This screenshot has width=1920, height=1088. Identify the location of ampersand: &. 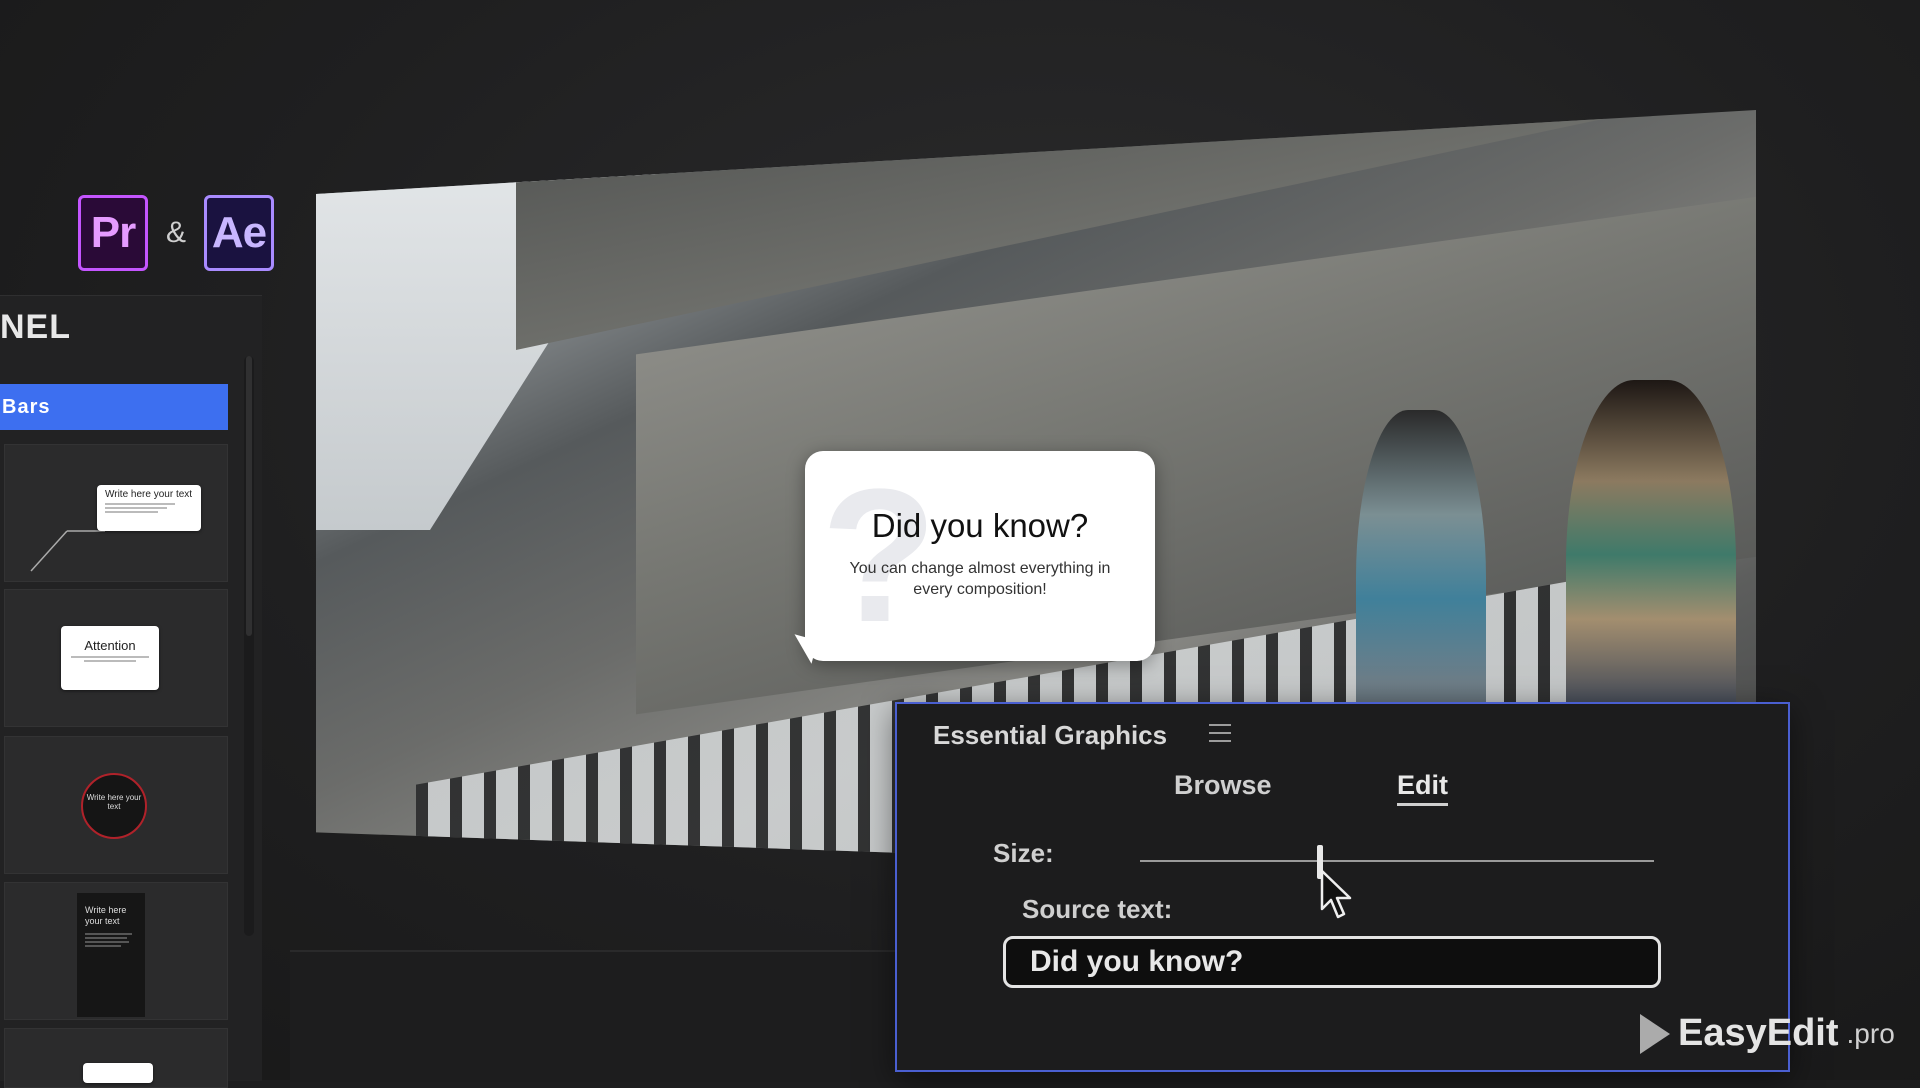
(176, 232).